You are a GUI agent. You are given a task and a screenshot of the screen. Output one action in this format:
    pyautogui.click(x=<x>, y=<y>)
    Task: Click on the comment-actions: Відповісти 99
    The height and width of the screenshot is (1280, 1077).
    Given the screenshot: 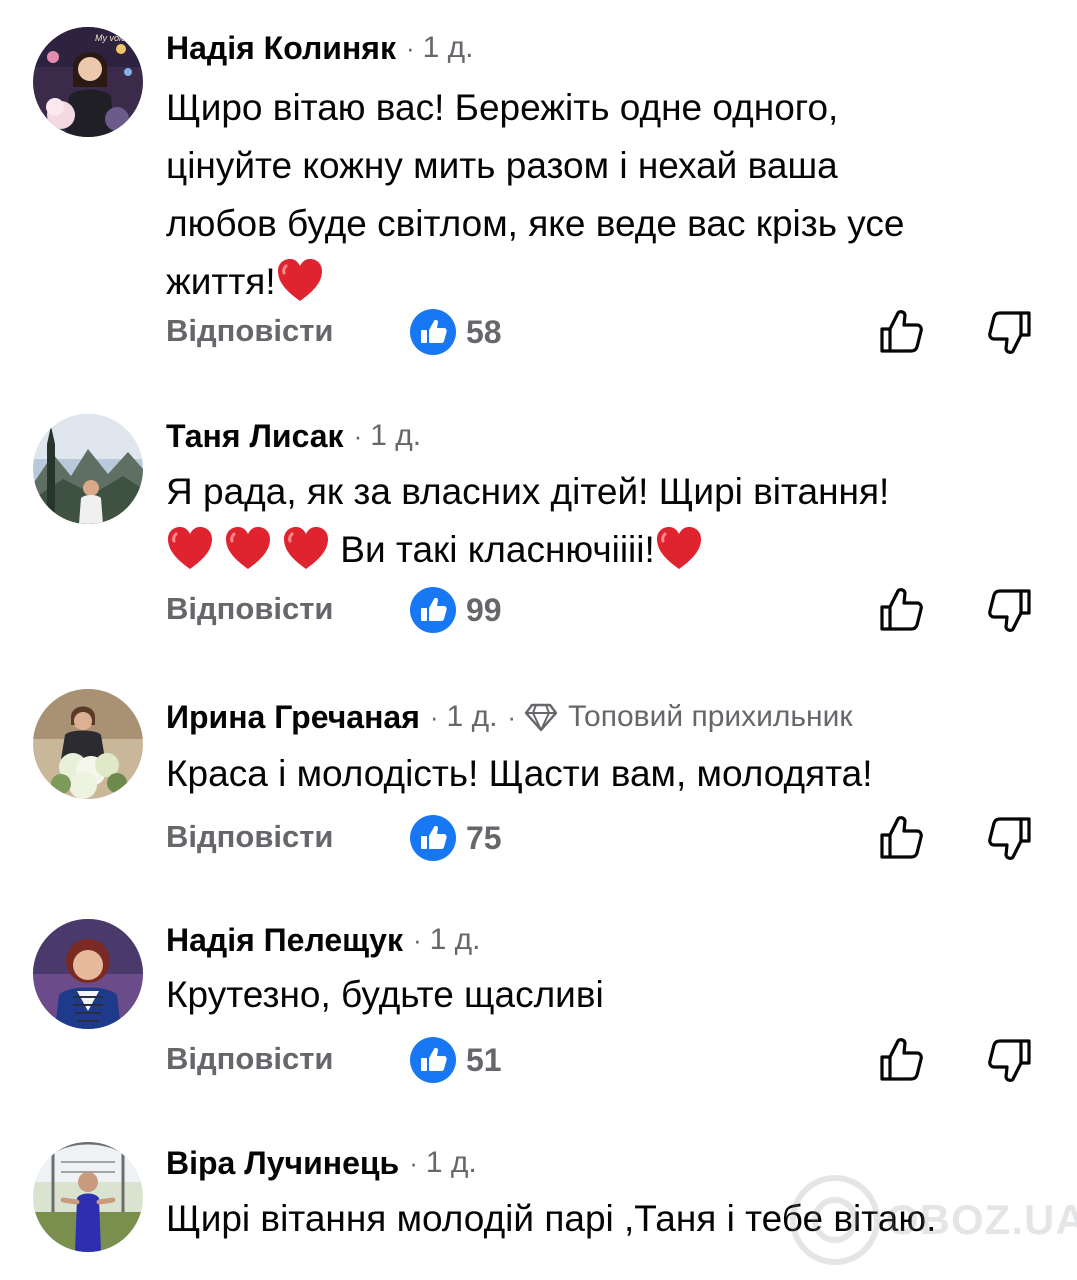 What is the action you would take?
    pyautogui.click(x=538, y=610)
    